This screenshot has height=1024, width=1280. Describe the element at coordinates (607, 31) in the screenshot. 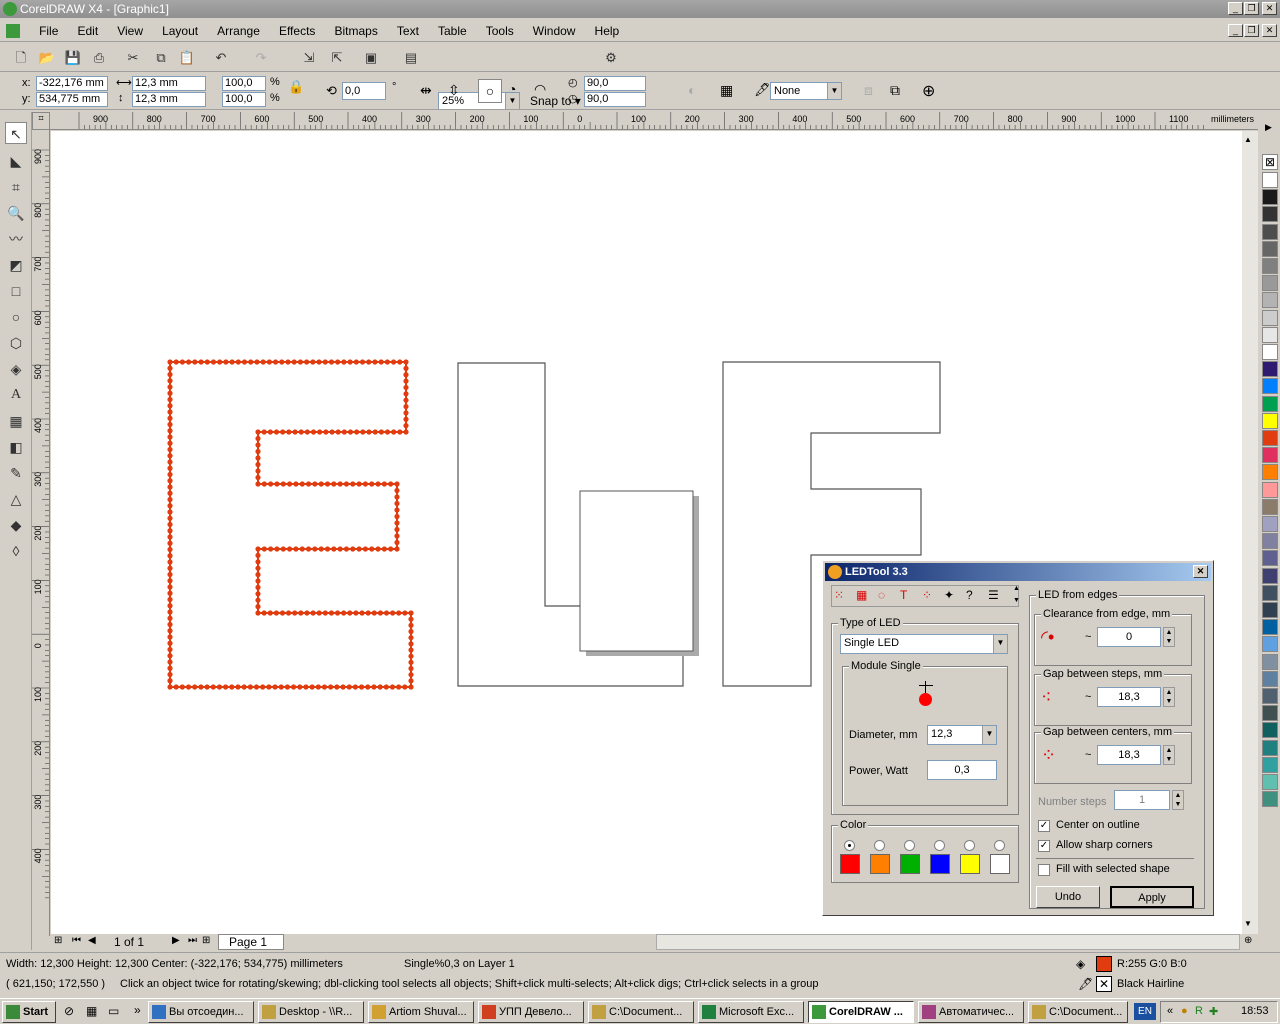

I see `menu-help: Help` at that location.